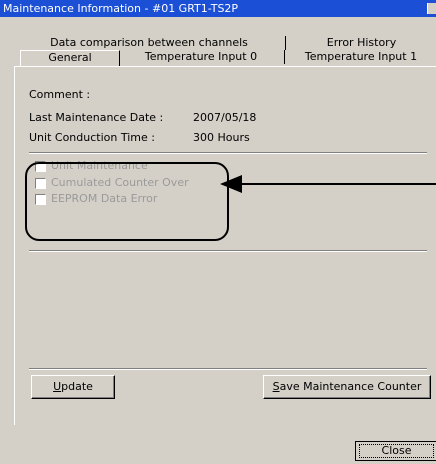 This screenshot has height=464, width=436. I want to click on tab-label: Data comparison between channels, so click(149, 42).